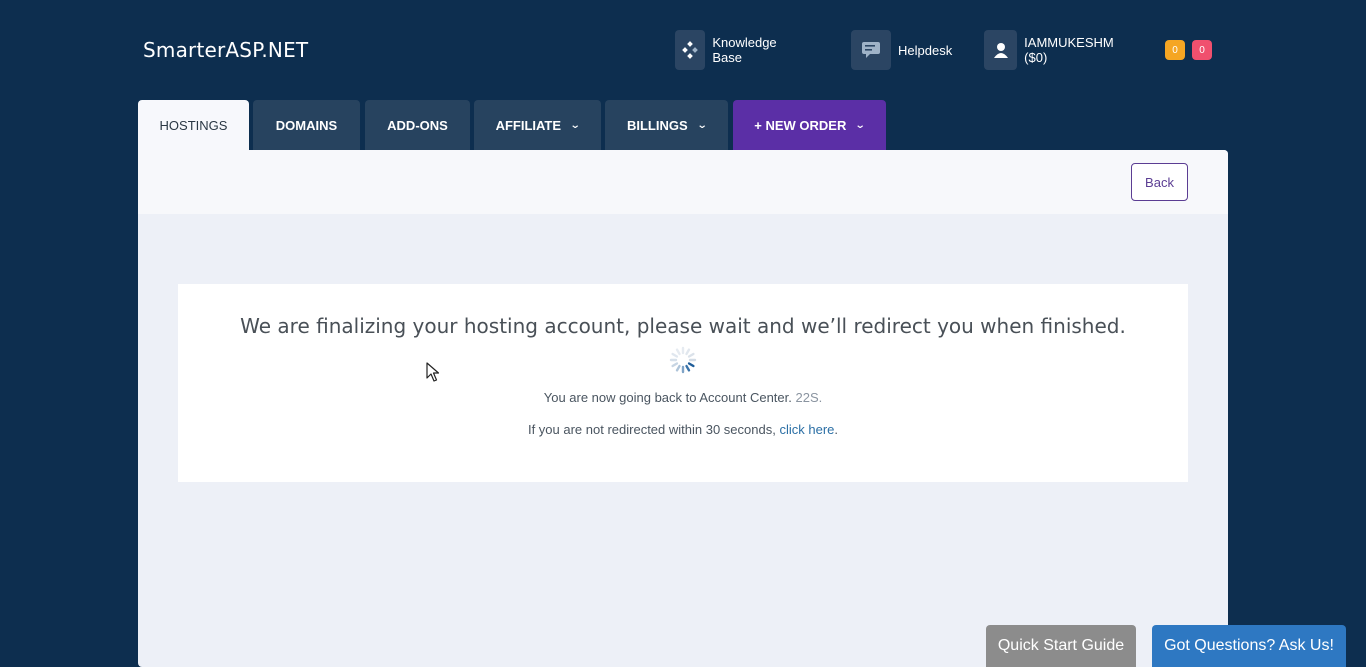 The image size is (1366, 667). I want to click on tab-hostings: HOSTINGS, so click(193, 125).